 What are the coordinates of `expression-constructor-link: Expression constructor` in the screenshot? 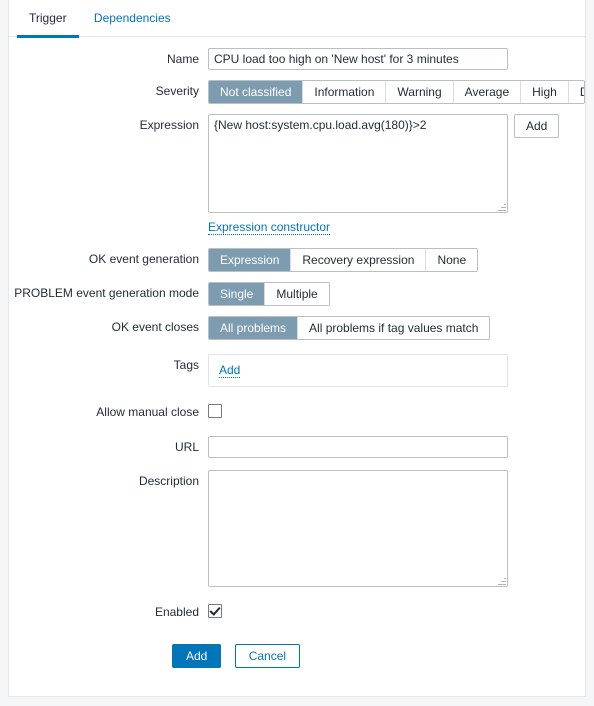 It's located at (269, 227).